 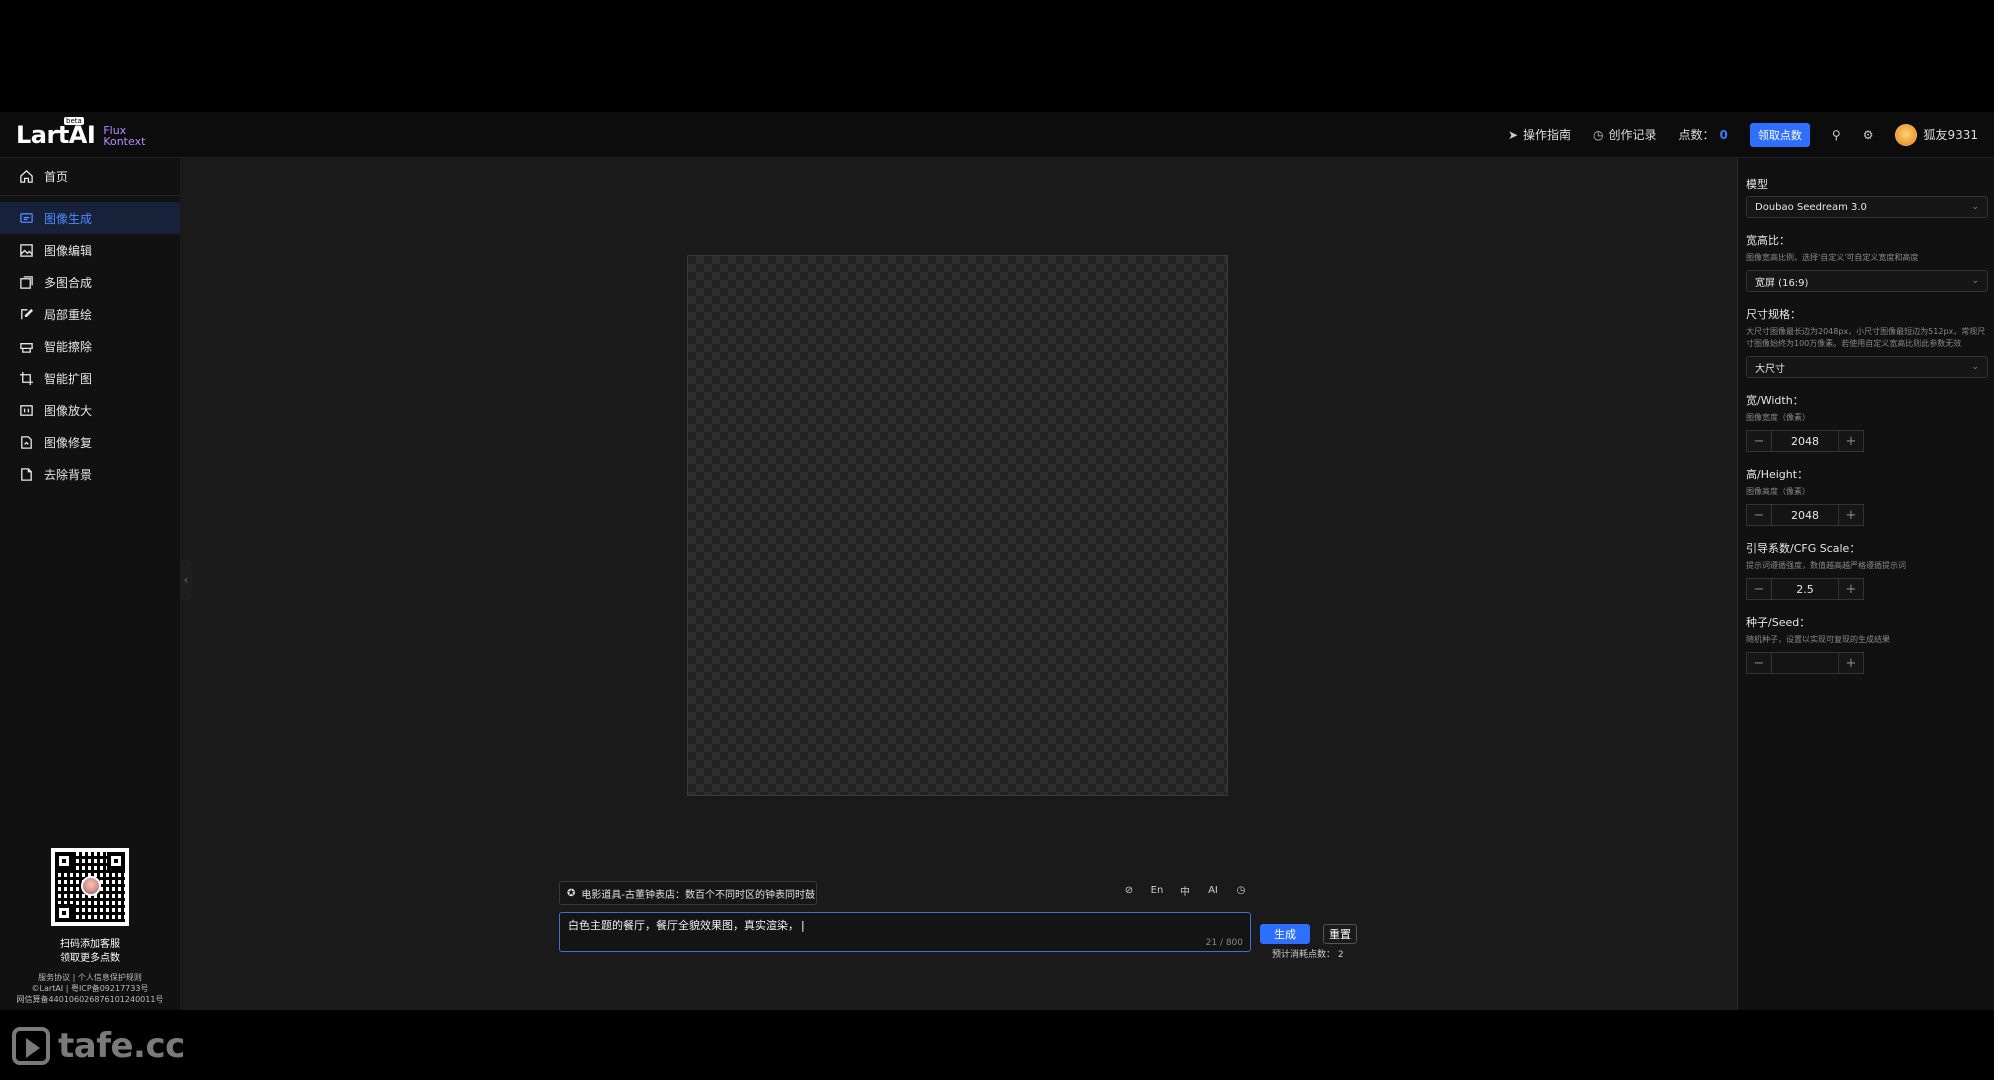 What do you see at coordinates (1308, 953) in the screenshot?
I see `estimated-cost: 预计消耗点数： 2` at bounding box center [1308, 953].